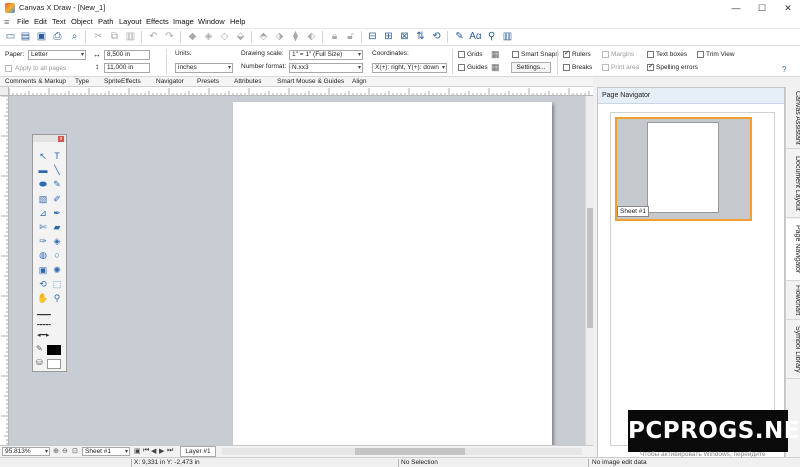  Describe the element at coordinates (44, 315) in the screenshot. I see `solid-line-style: ━━━━` at that location.